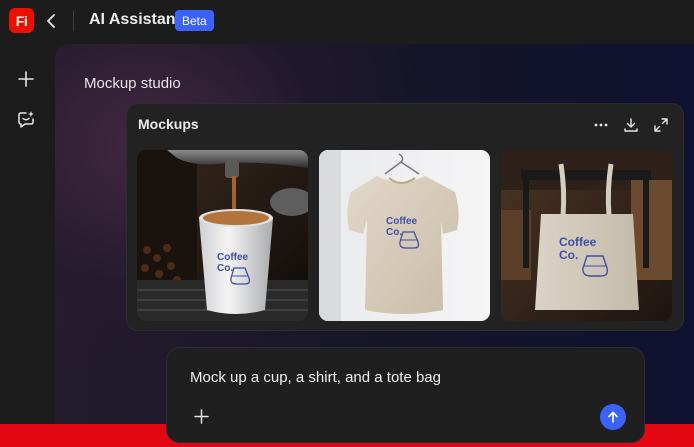  What do you see at coordinates (568, 255) in the screenshot?
I see `tote-brand-line2: Co.` at bounding box center [568, 255].